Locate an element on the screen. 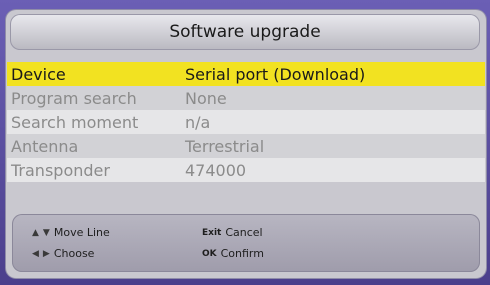  help-cancel: Exit Cancel is located at coordinates (232, 232).